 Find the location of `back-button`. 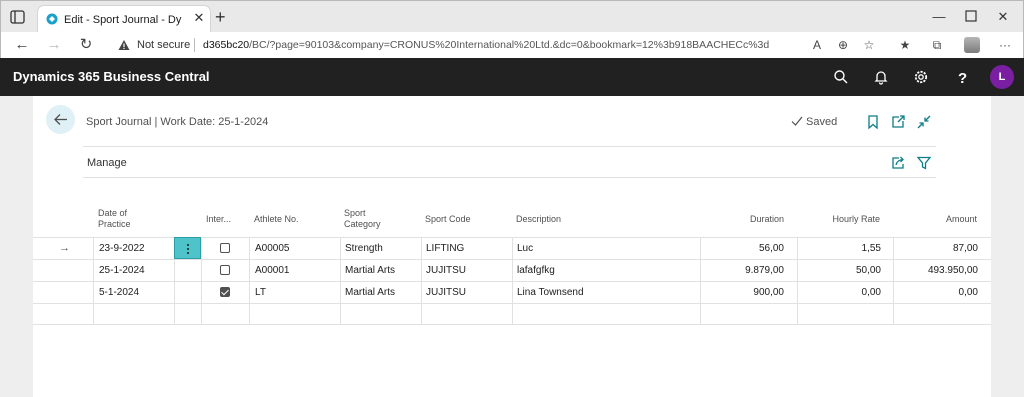

back-button is located at coordinates (60, 119).